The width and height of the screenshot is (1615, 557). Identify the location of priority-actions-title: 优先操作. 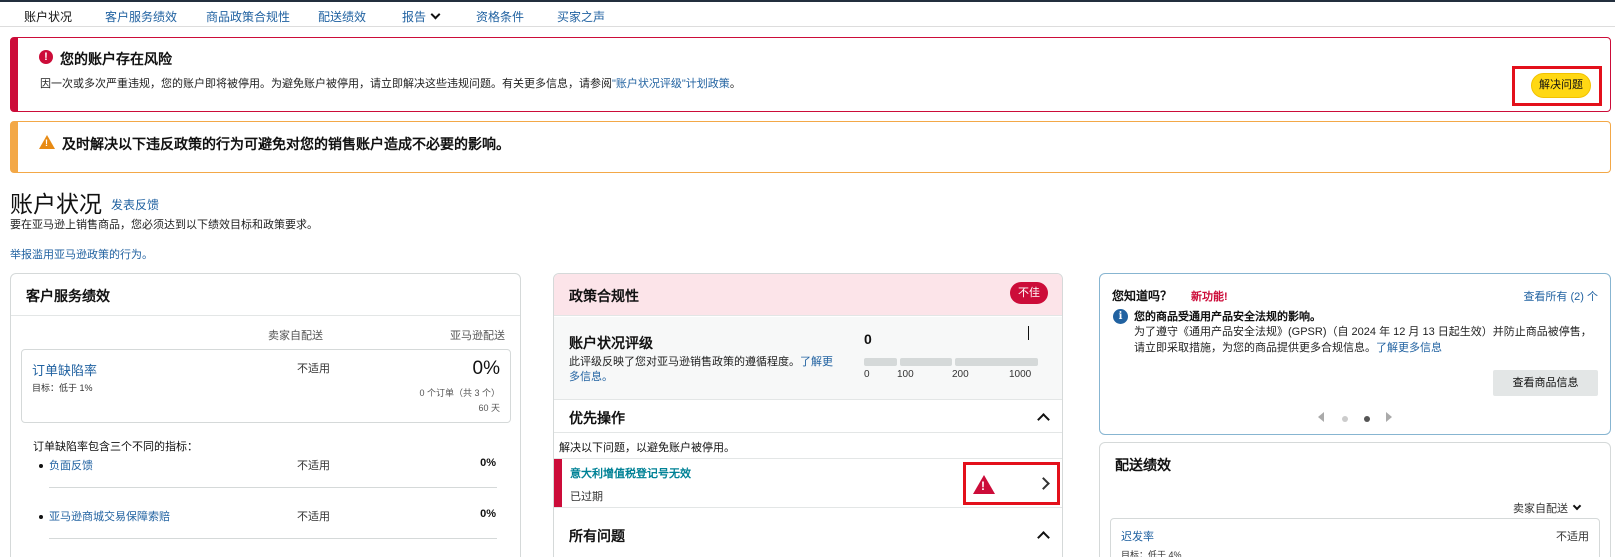
(597, 418).